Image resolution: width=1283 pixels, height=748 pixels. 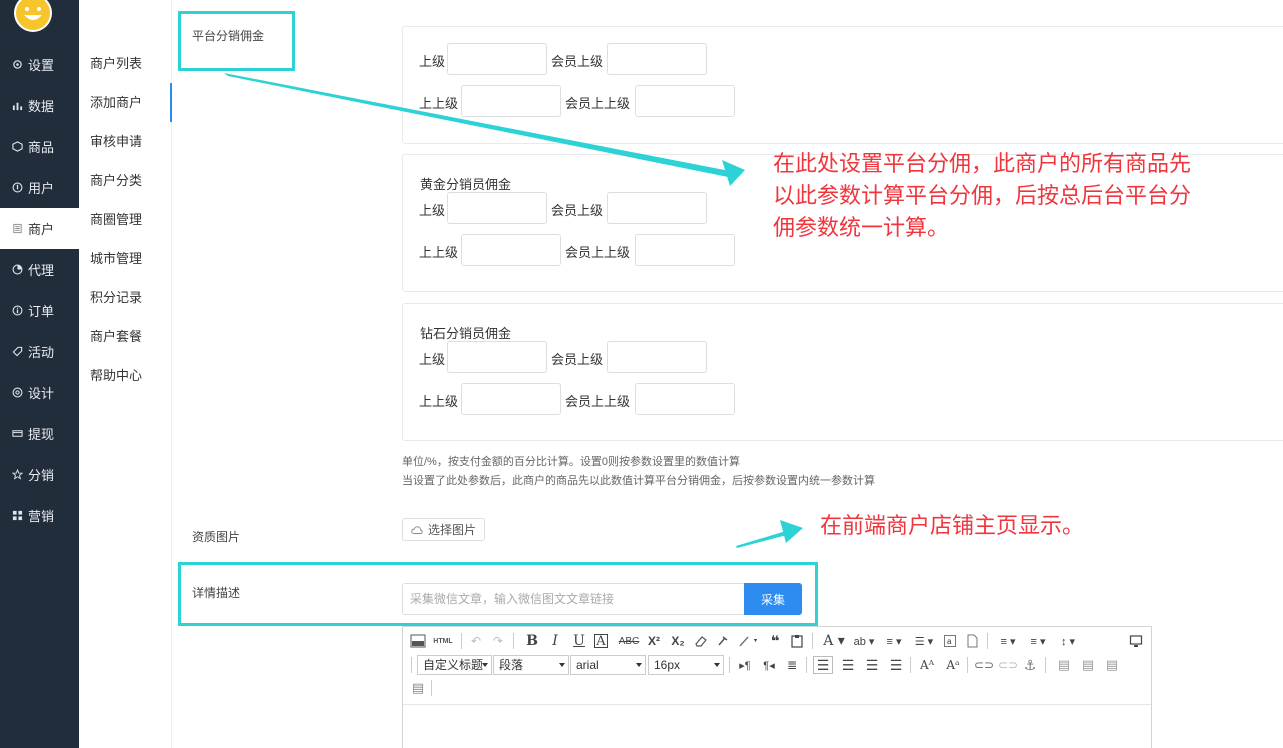 I want to click on annotation-commission-line-3: 佣参数统一计算。, so click(x=861, y=227).